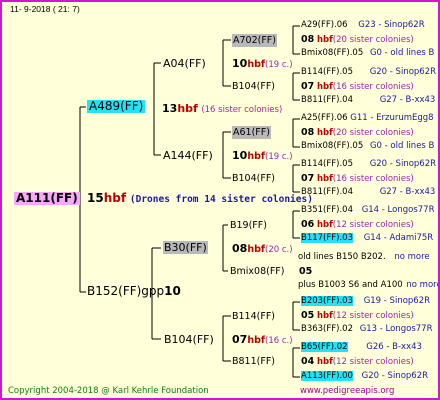  What do you see at coordinates (279, 157) in the screenshot?
I see `note: (19 c.)` at bounding box center [279, 157].